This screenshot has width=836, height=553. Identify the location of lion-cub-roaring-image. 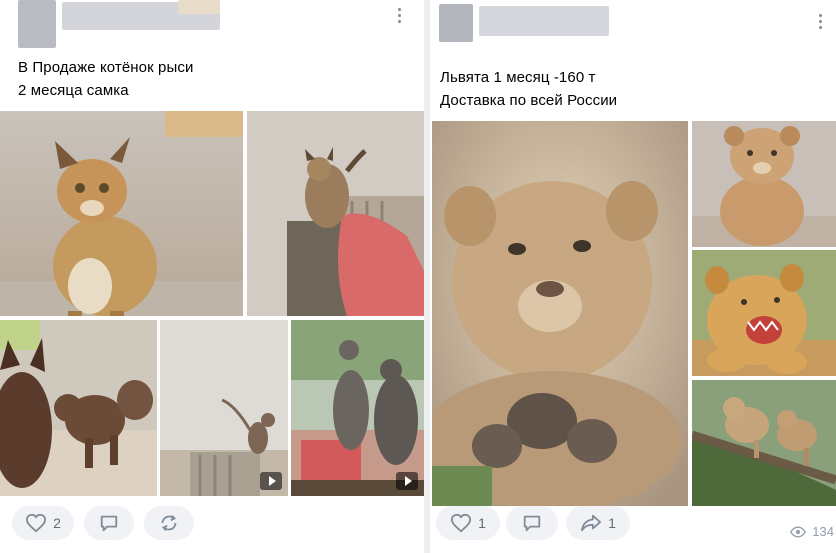
(764, 313).